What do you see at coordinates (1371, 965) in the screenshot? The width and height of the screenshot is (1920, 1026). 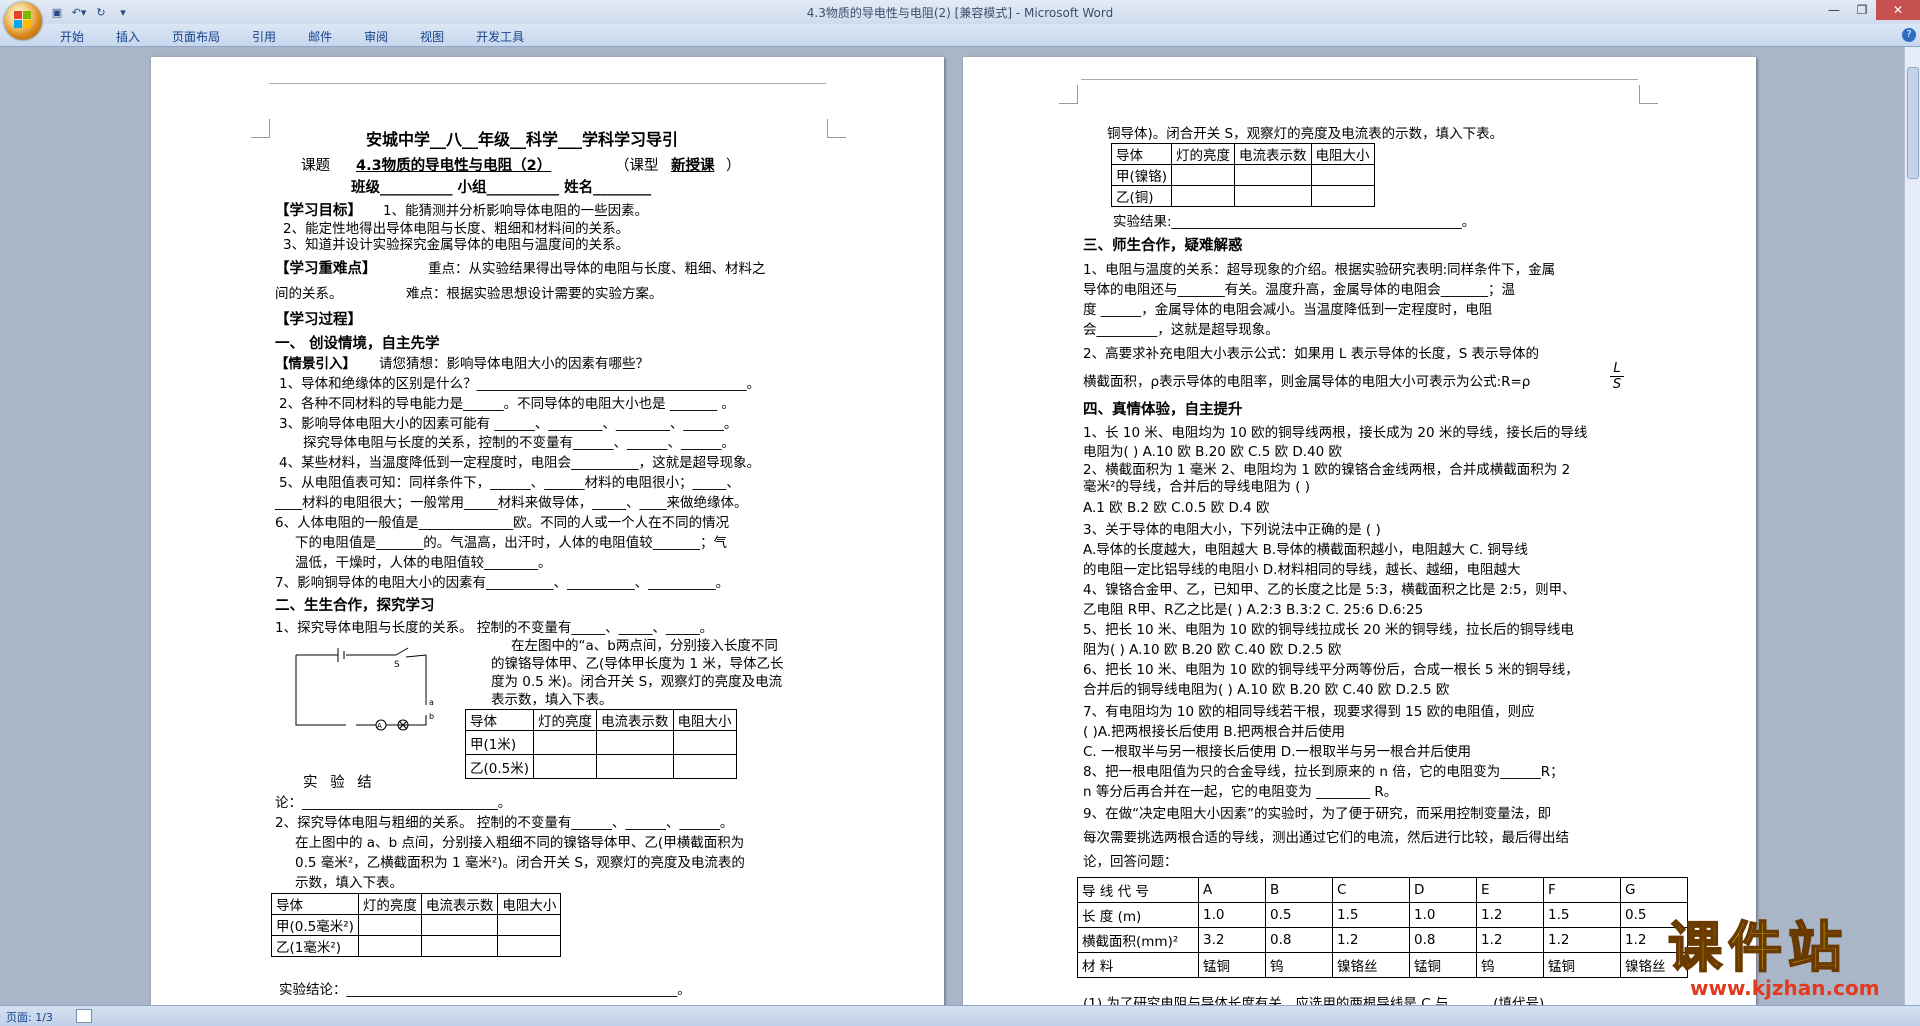 I see `table-cell: 镍铬丝` at bounding box center [1371, 965].